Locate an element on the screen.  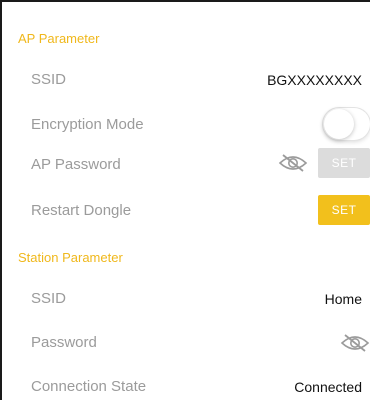
station-ssid-value: Home is located at coordinates (343, 299).